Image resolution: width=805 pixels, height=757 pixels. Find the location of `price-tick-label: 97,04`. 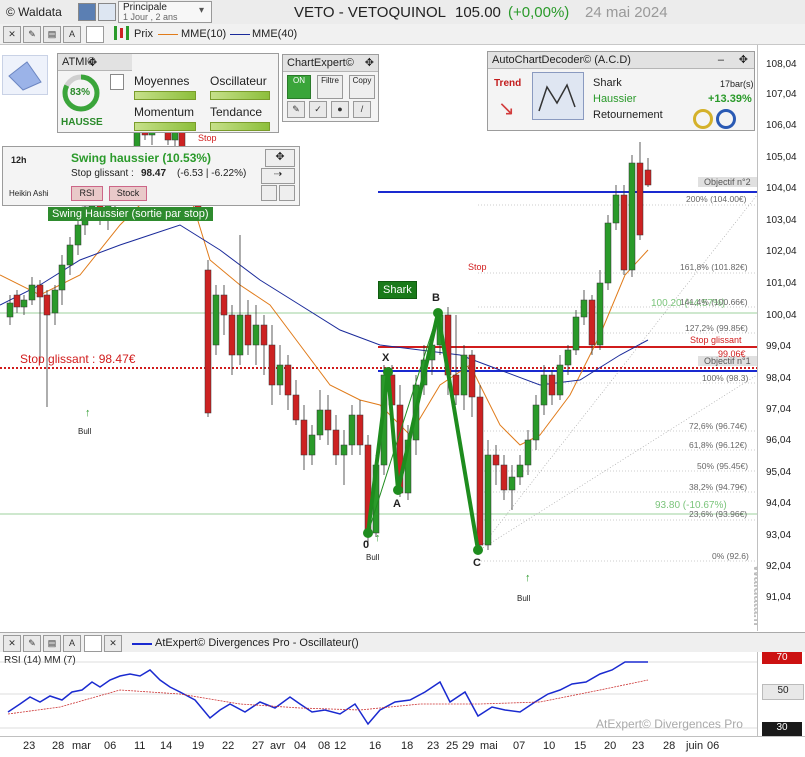

price-tick-label: 97,04 is located at coordinates (779, 409).